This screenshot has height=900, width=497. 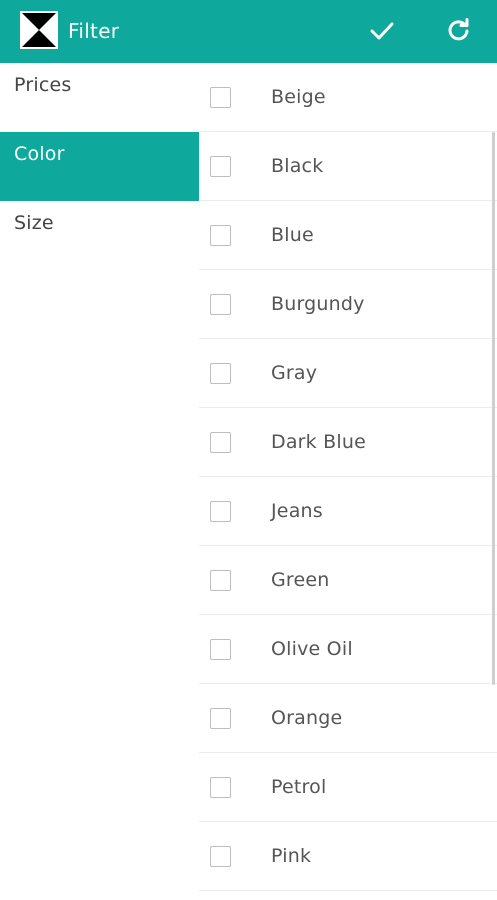 I want to click on option-label: Black, so click(x=297, y=166).